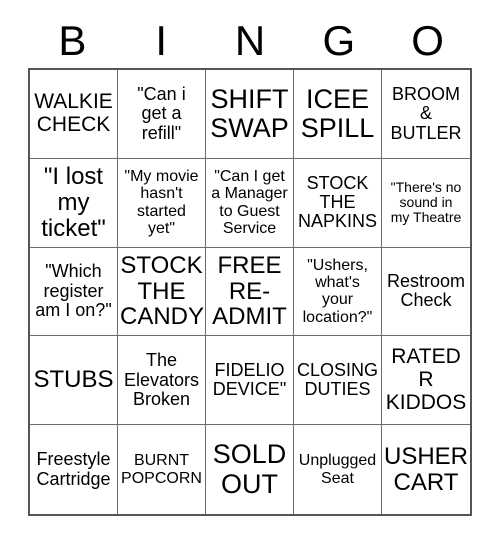  I want to click on header-letter-o: O, so click(427, 40).